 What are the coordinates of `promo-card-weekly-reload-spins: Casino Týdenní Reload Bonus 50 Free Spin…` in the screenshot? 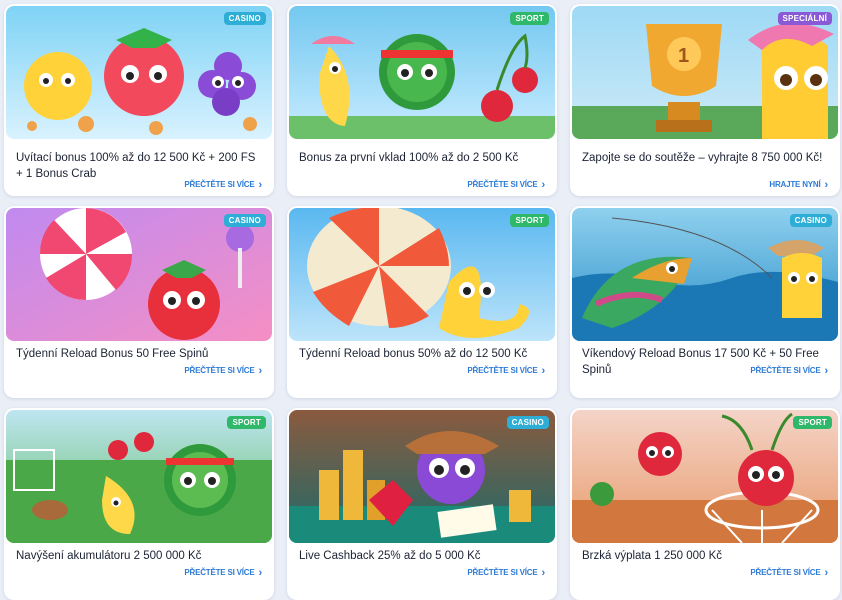 It's located at (139, 302).